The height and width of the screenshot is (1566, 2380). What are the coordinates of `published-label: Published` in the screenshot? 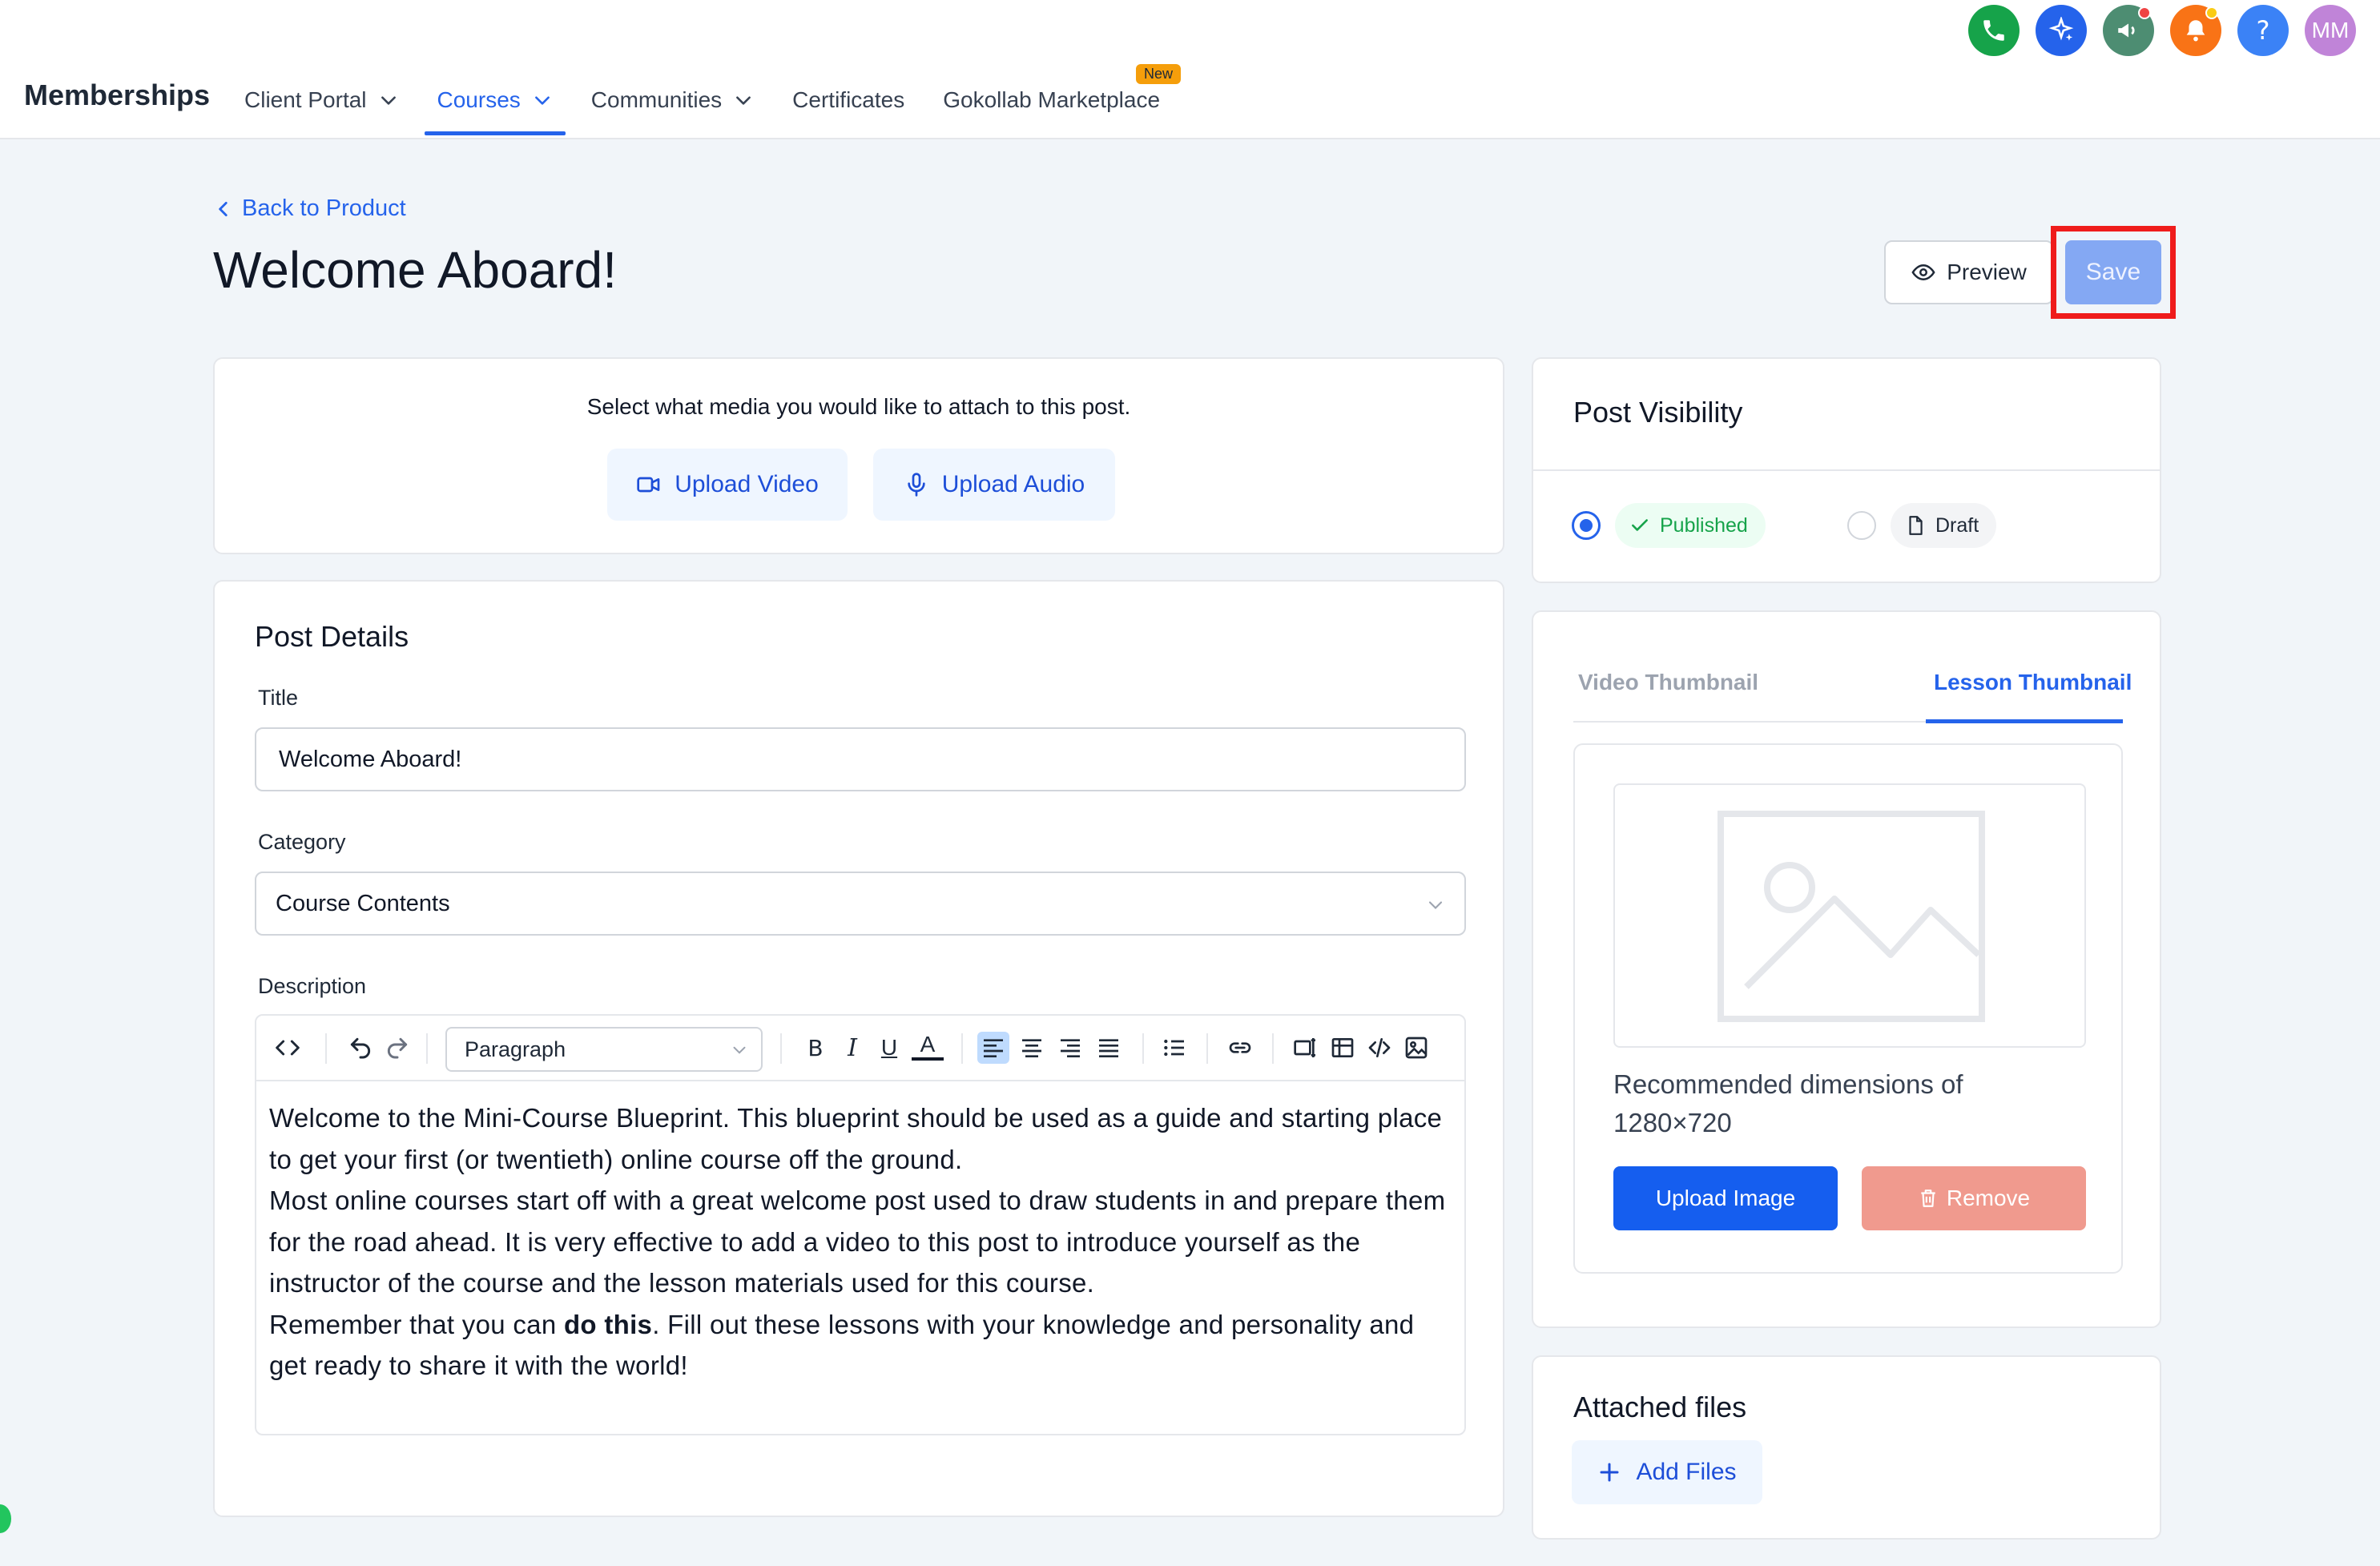 It's located at (1704, 525).